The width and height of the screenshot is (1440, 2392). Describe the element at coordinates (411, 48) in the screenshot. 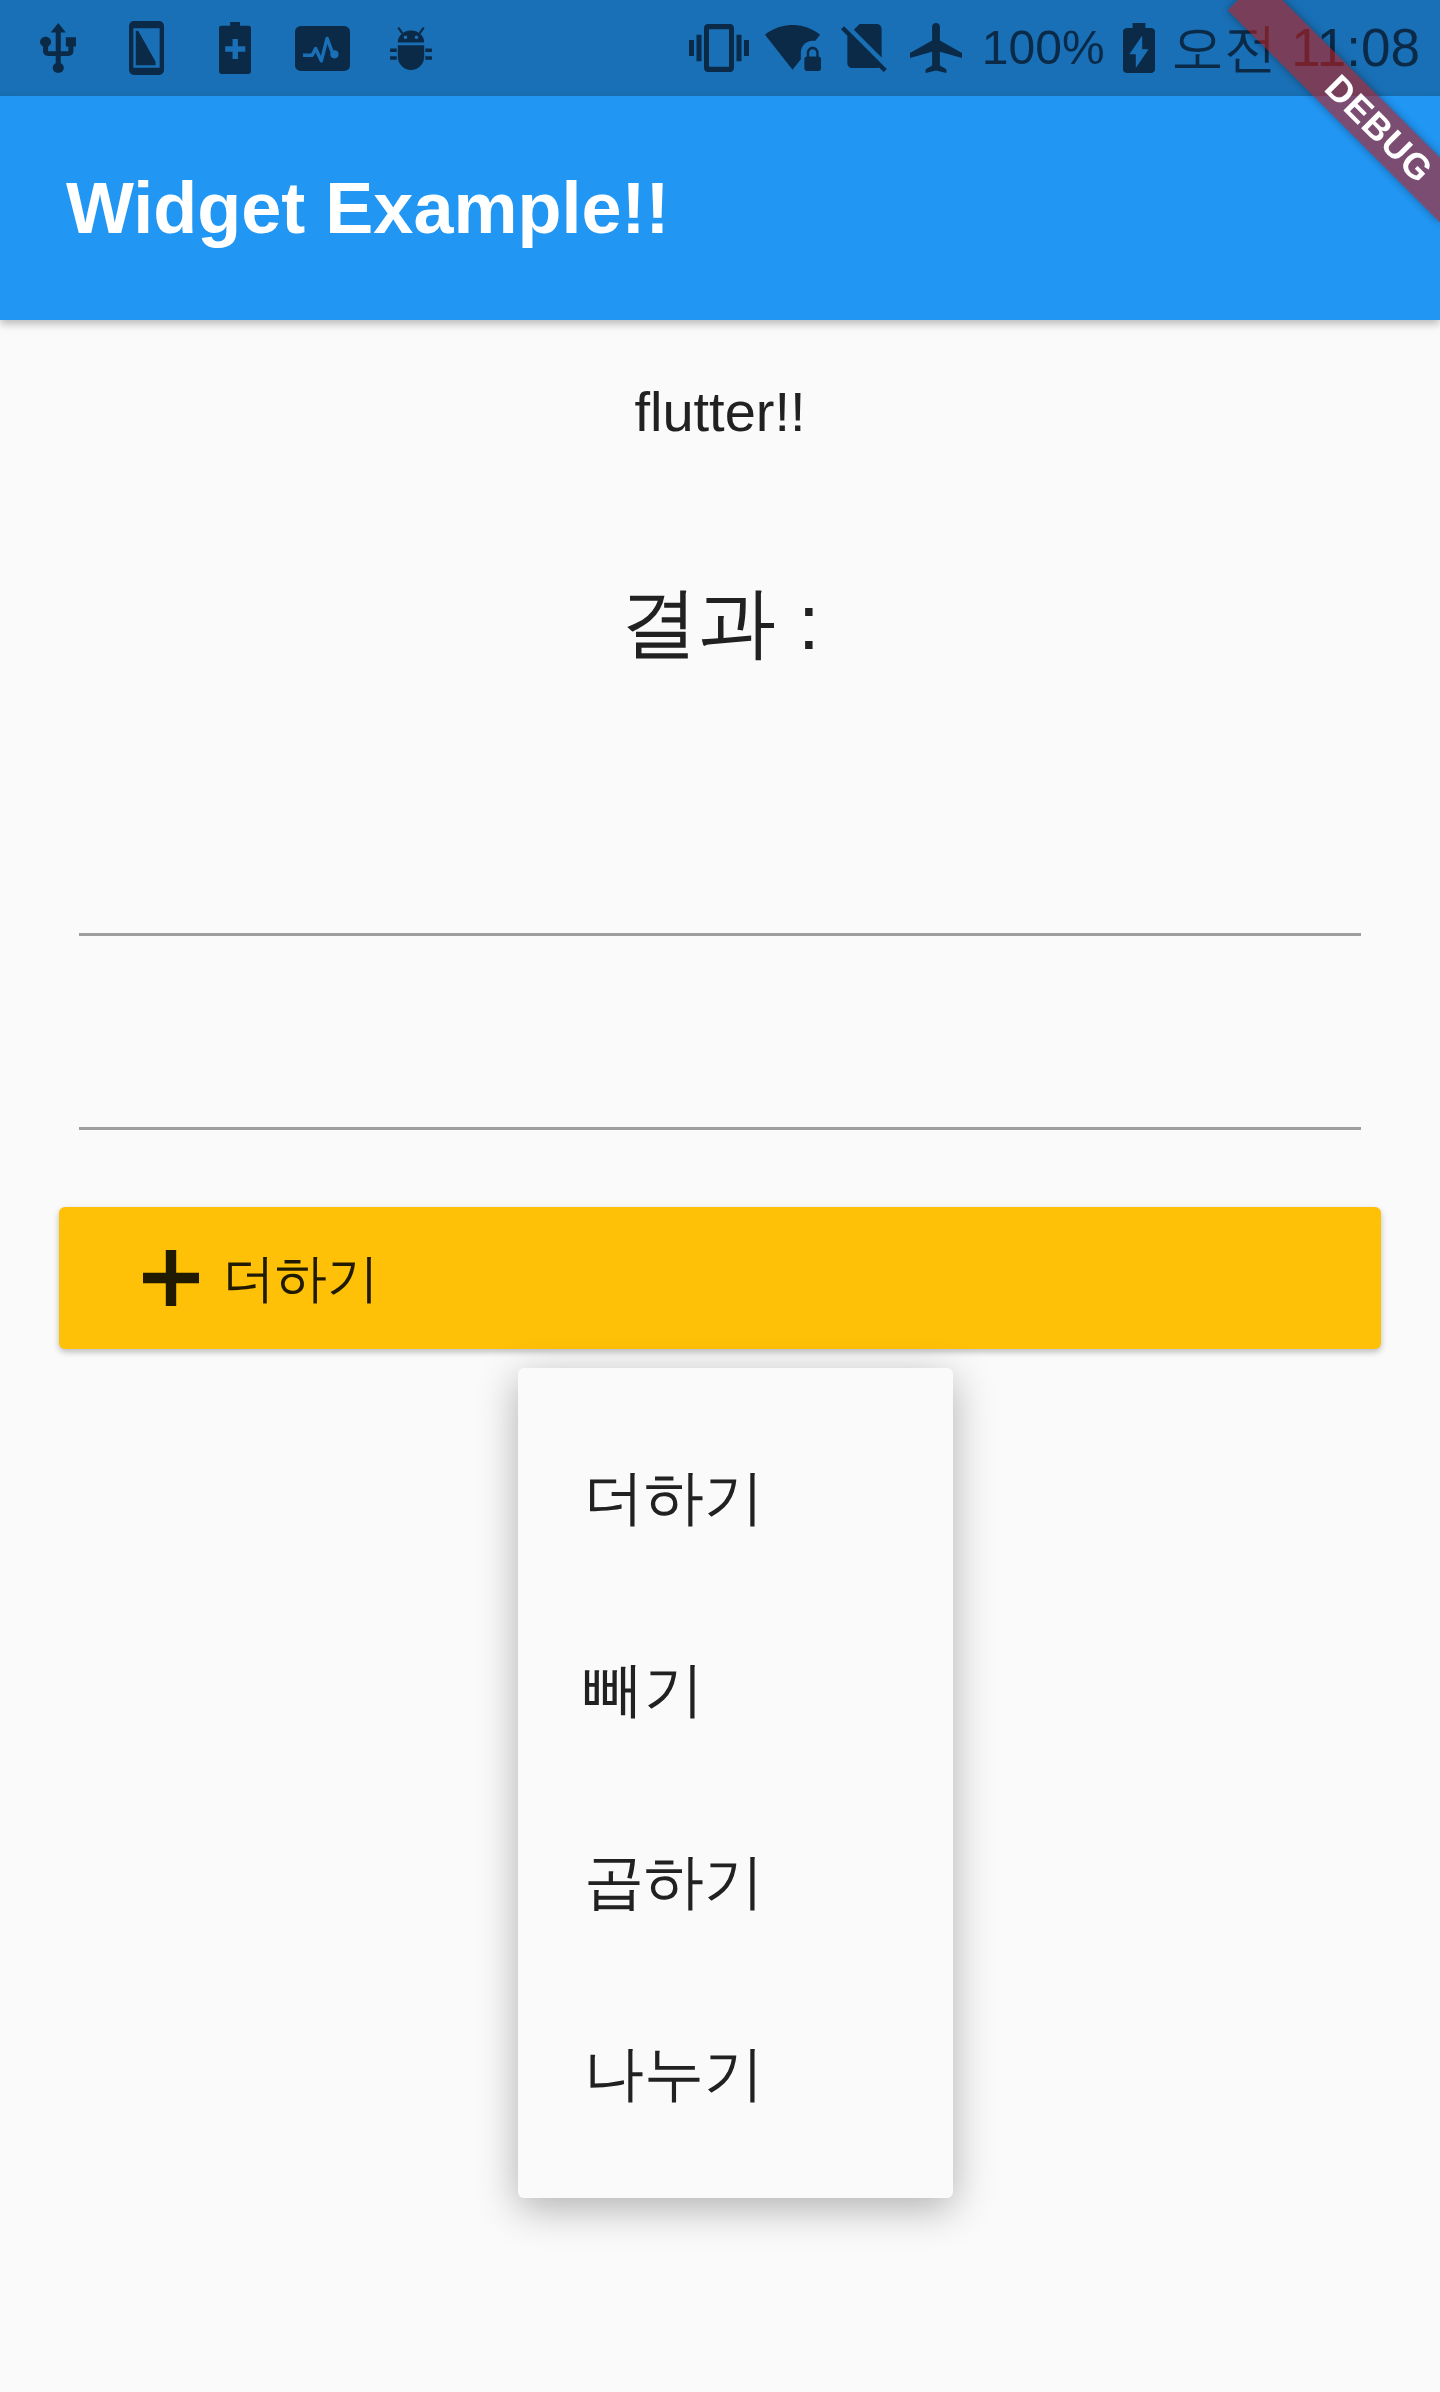

I see `android-bug-icon` at that location.